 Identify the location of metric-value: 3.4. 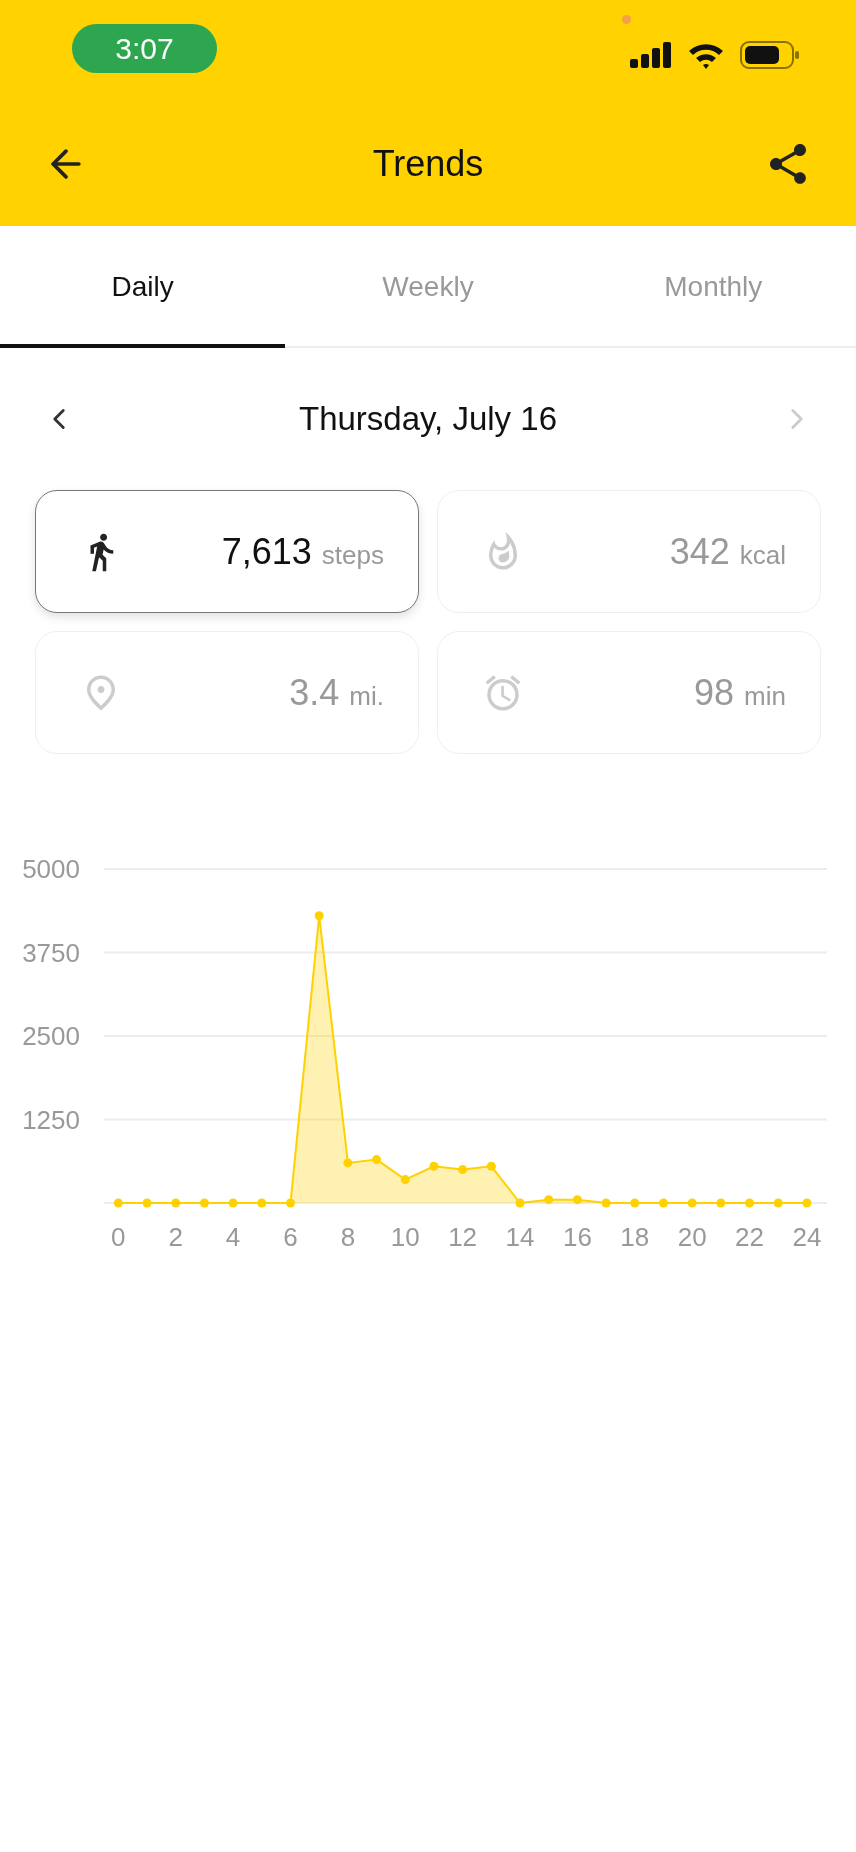
(314, 692).